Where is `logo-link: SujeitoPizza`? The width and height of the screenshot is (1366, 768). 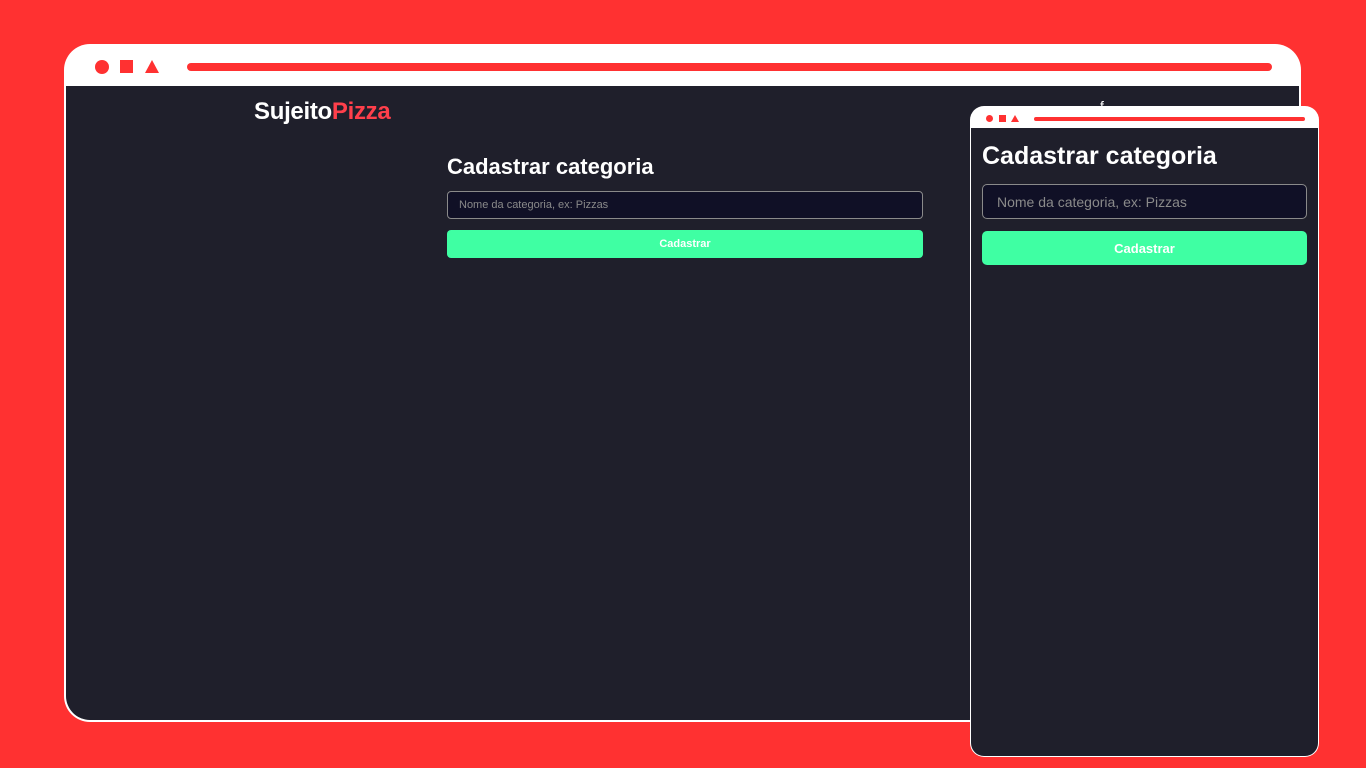
logo-link: SujeitoPizza is located at coordinates (322, 112).